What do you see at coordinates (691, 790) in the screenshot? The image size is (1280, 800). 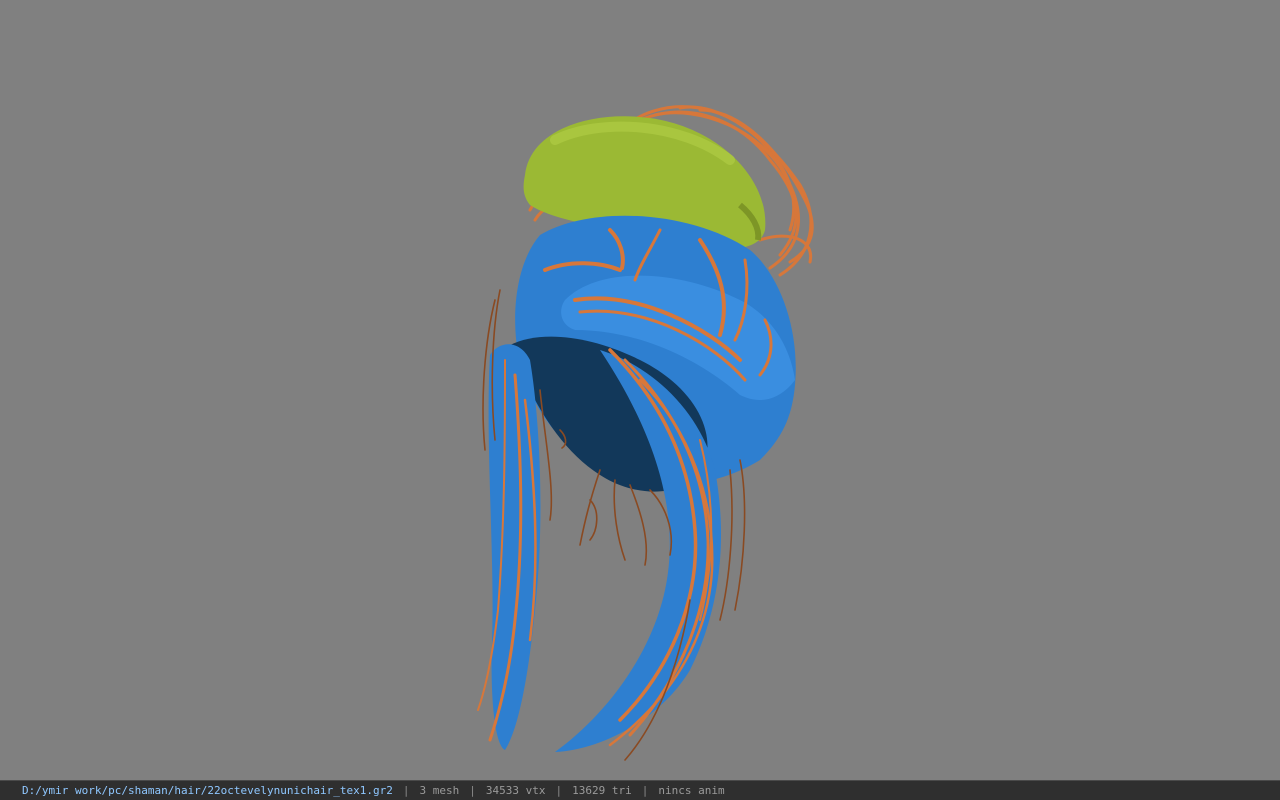 I see `animation-status: nincs anim` at bounding box center [691, 790].